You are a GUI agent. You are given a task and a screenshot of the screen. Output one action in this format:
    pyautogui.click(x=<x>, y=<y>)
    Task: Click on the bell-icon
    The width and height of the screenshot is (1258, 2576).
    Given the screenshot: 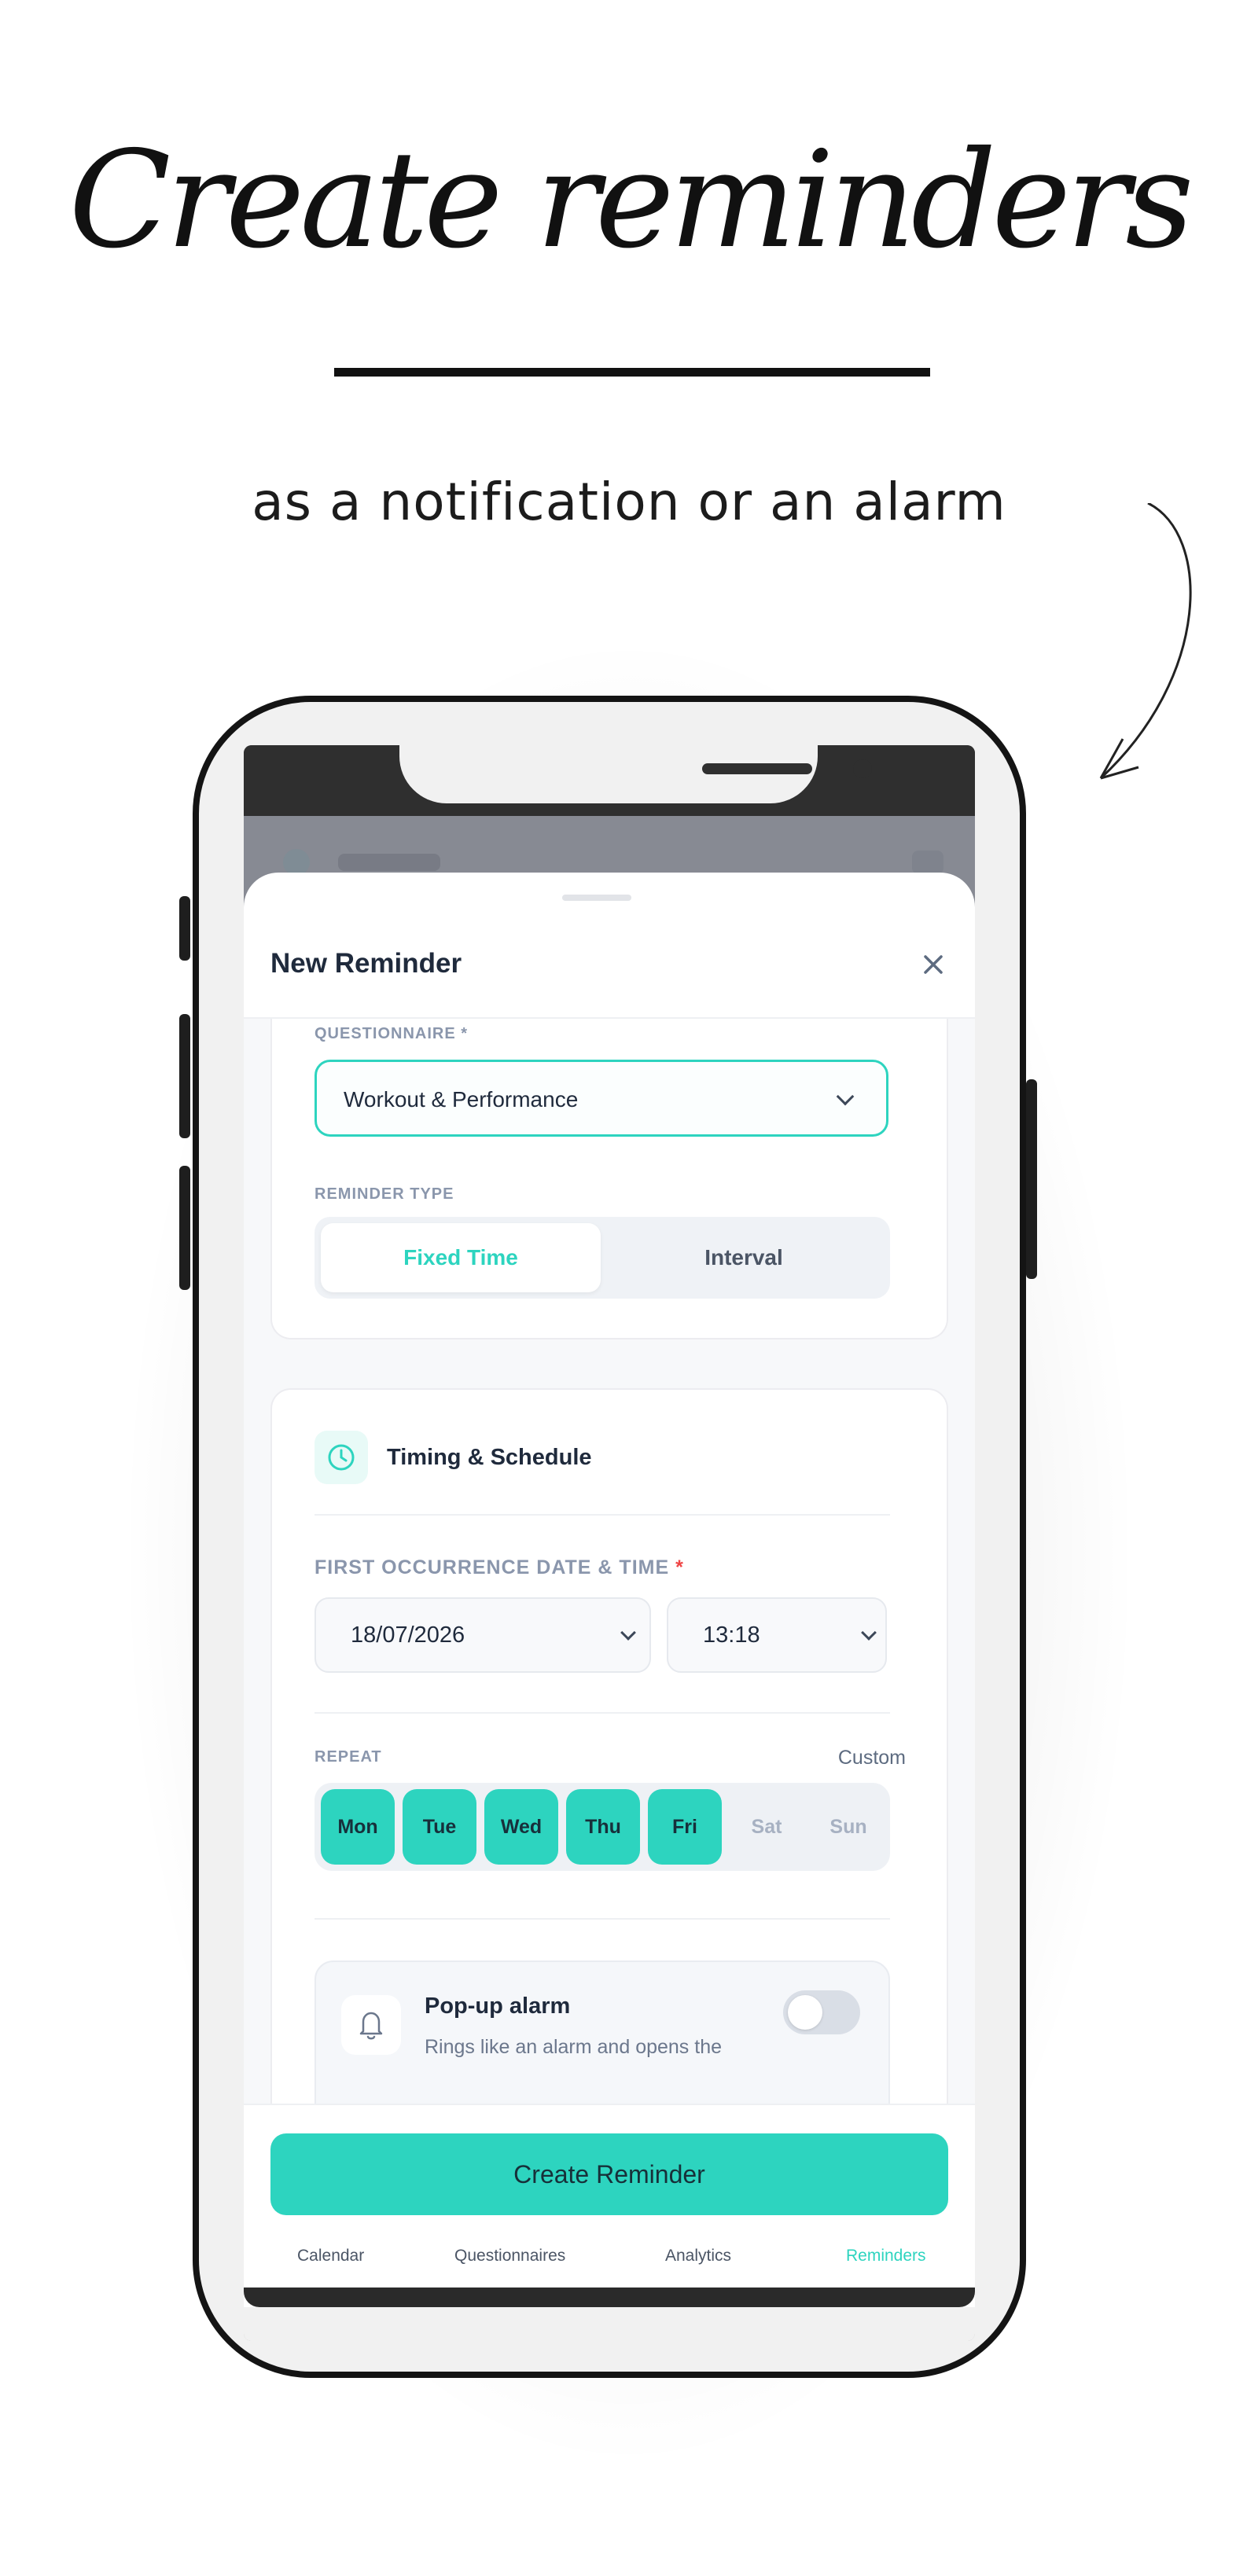 What is the action you would take?
    pyautogui.click(x=371, y=2026)
    